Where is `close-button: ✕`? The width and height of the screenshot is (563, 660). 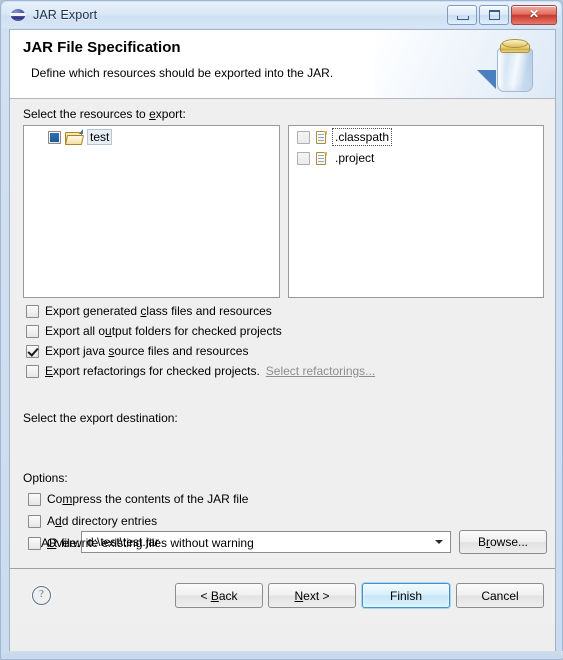
close-button: ✕ is located at coordinates (534, 15).